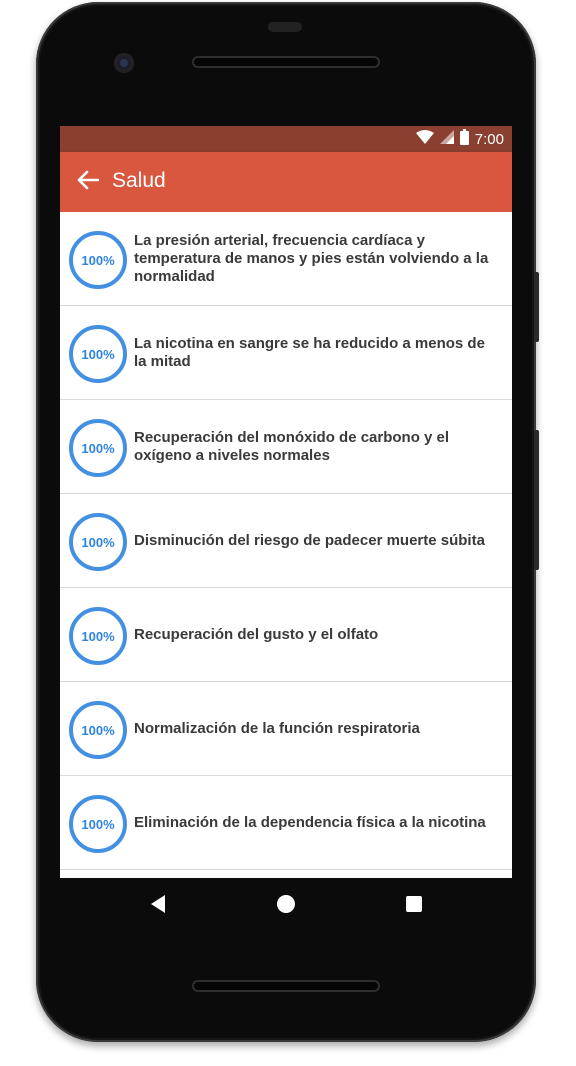 The image size is (576, 1066). I want to click on back-triangle-icon, so click(158, 906).